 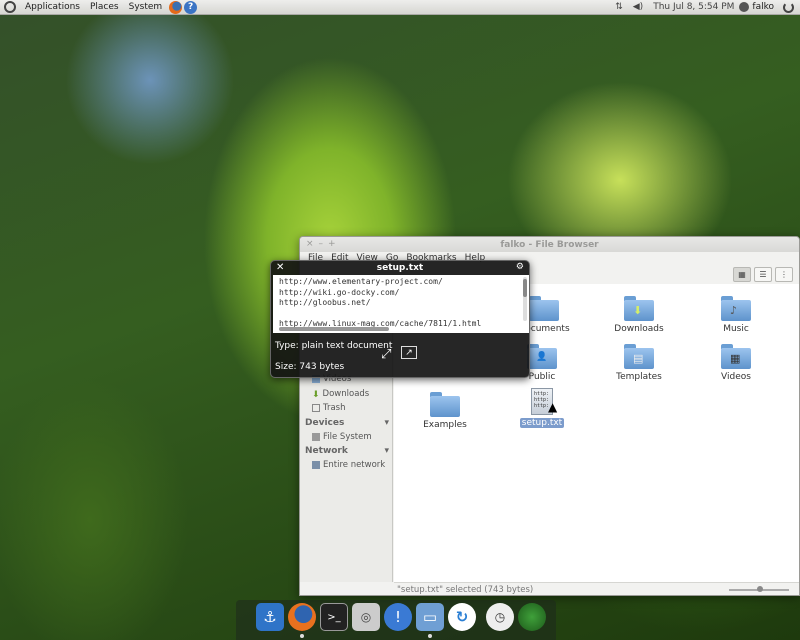 What do you see at coordinates (638, 7) in the screenshot?
I see `volume-icon: ◀)` at bounding box center [638, 7].